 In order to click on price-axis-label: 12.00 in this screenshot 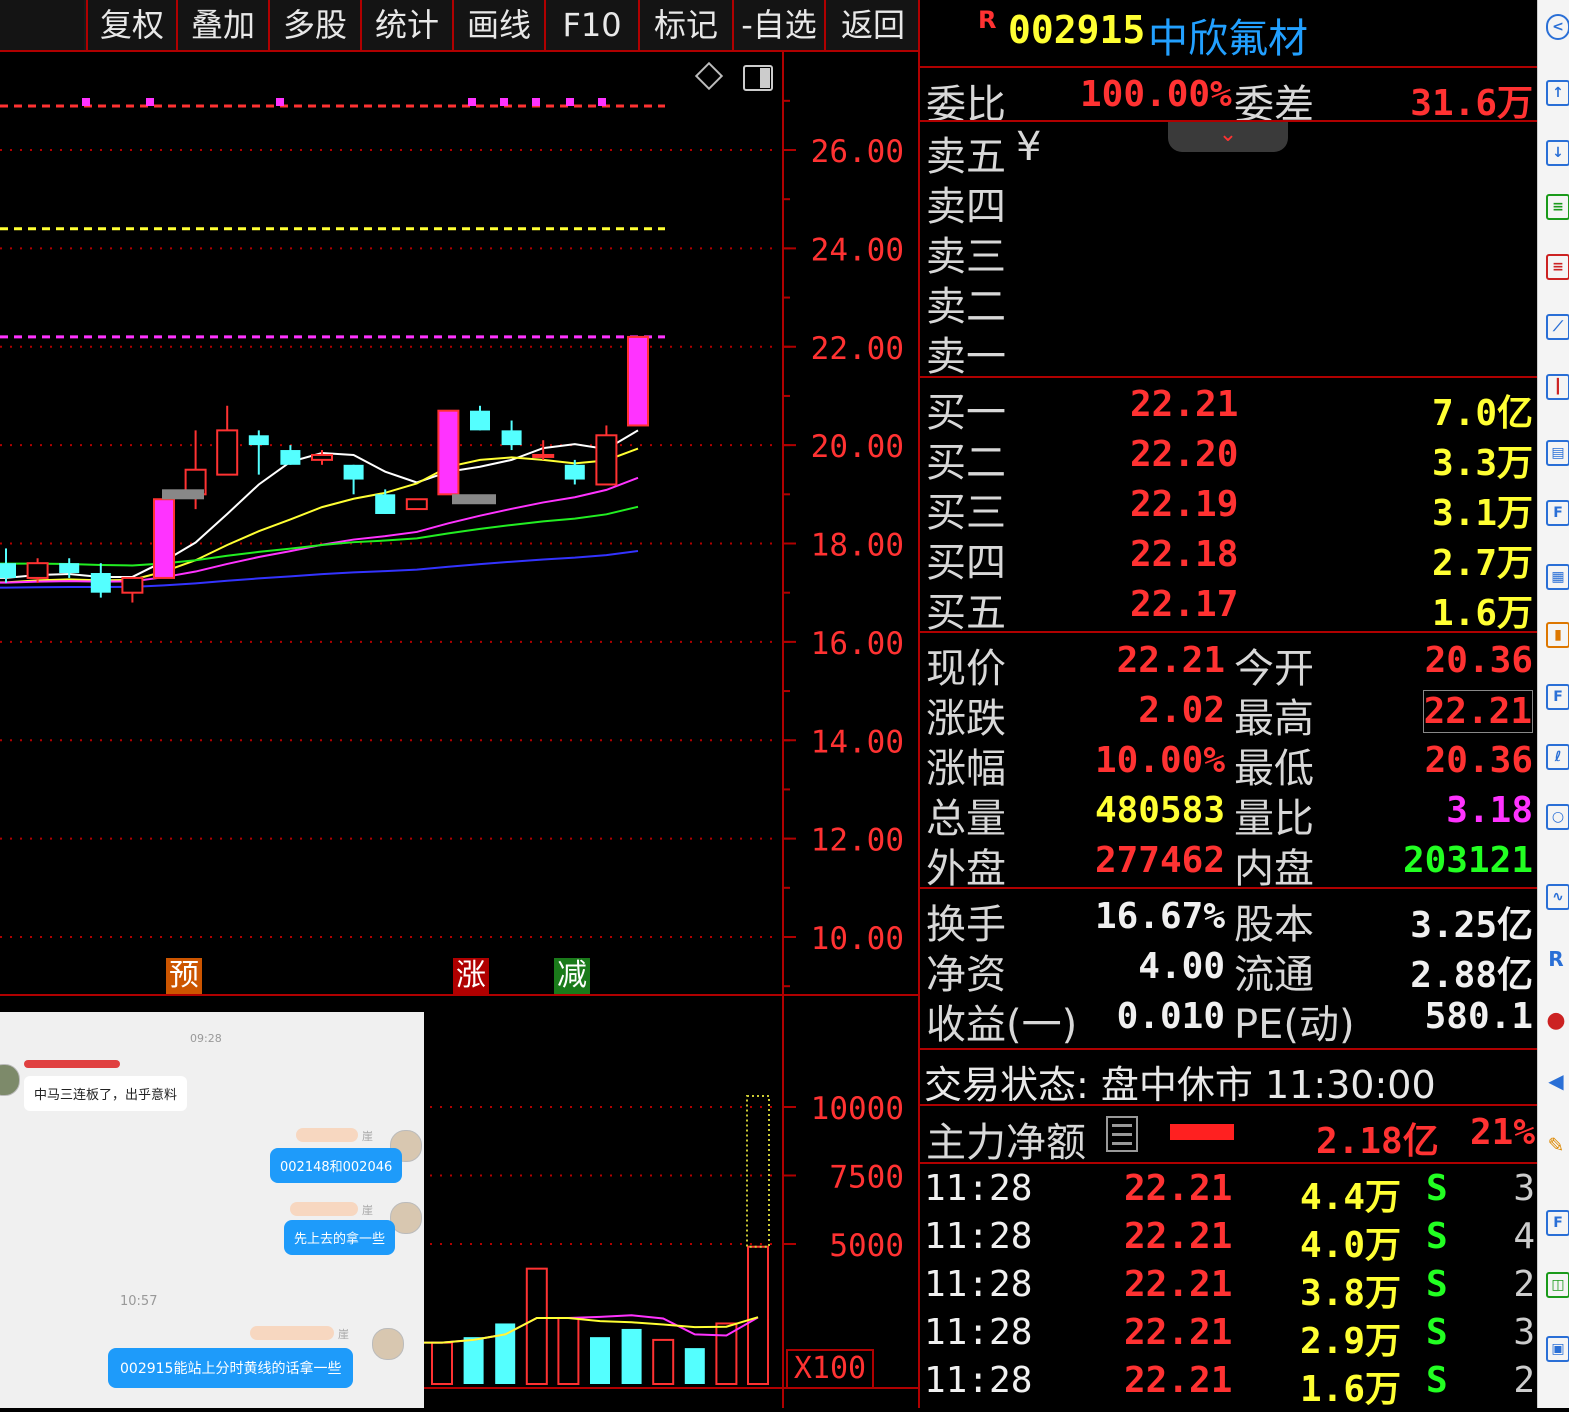, I will do `click(857, 841)`.